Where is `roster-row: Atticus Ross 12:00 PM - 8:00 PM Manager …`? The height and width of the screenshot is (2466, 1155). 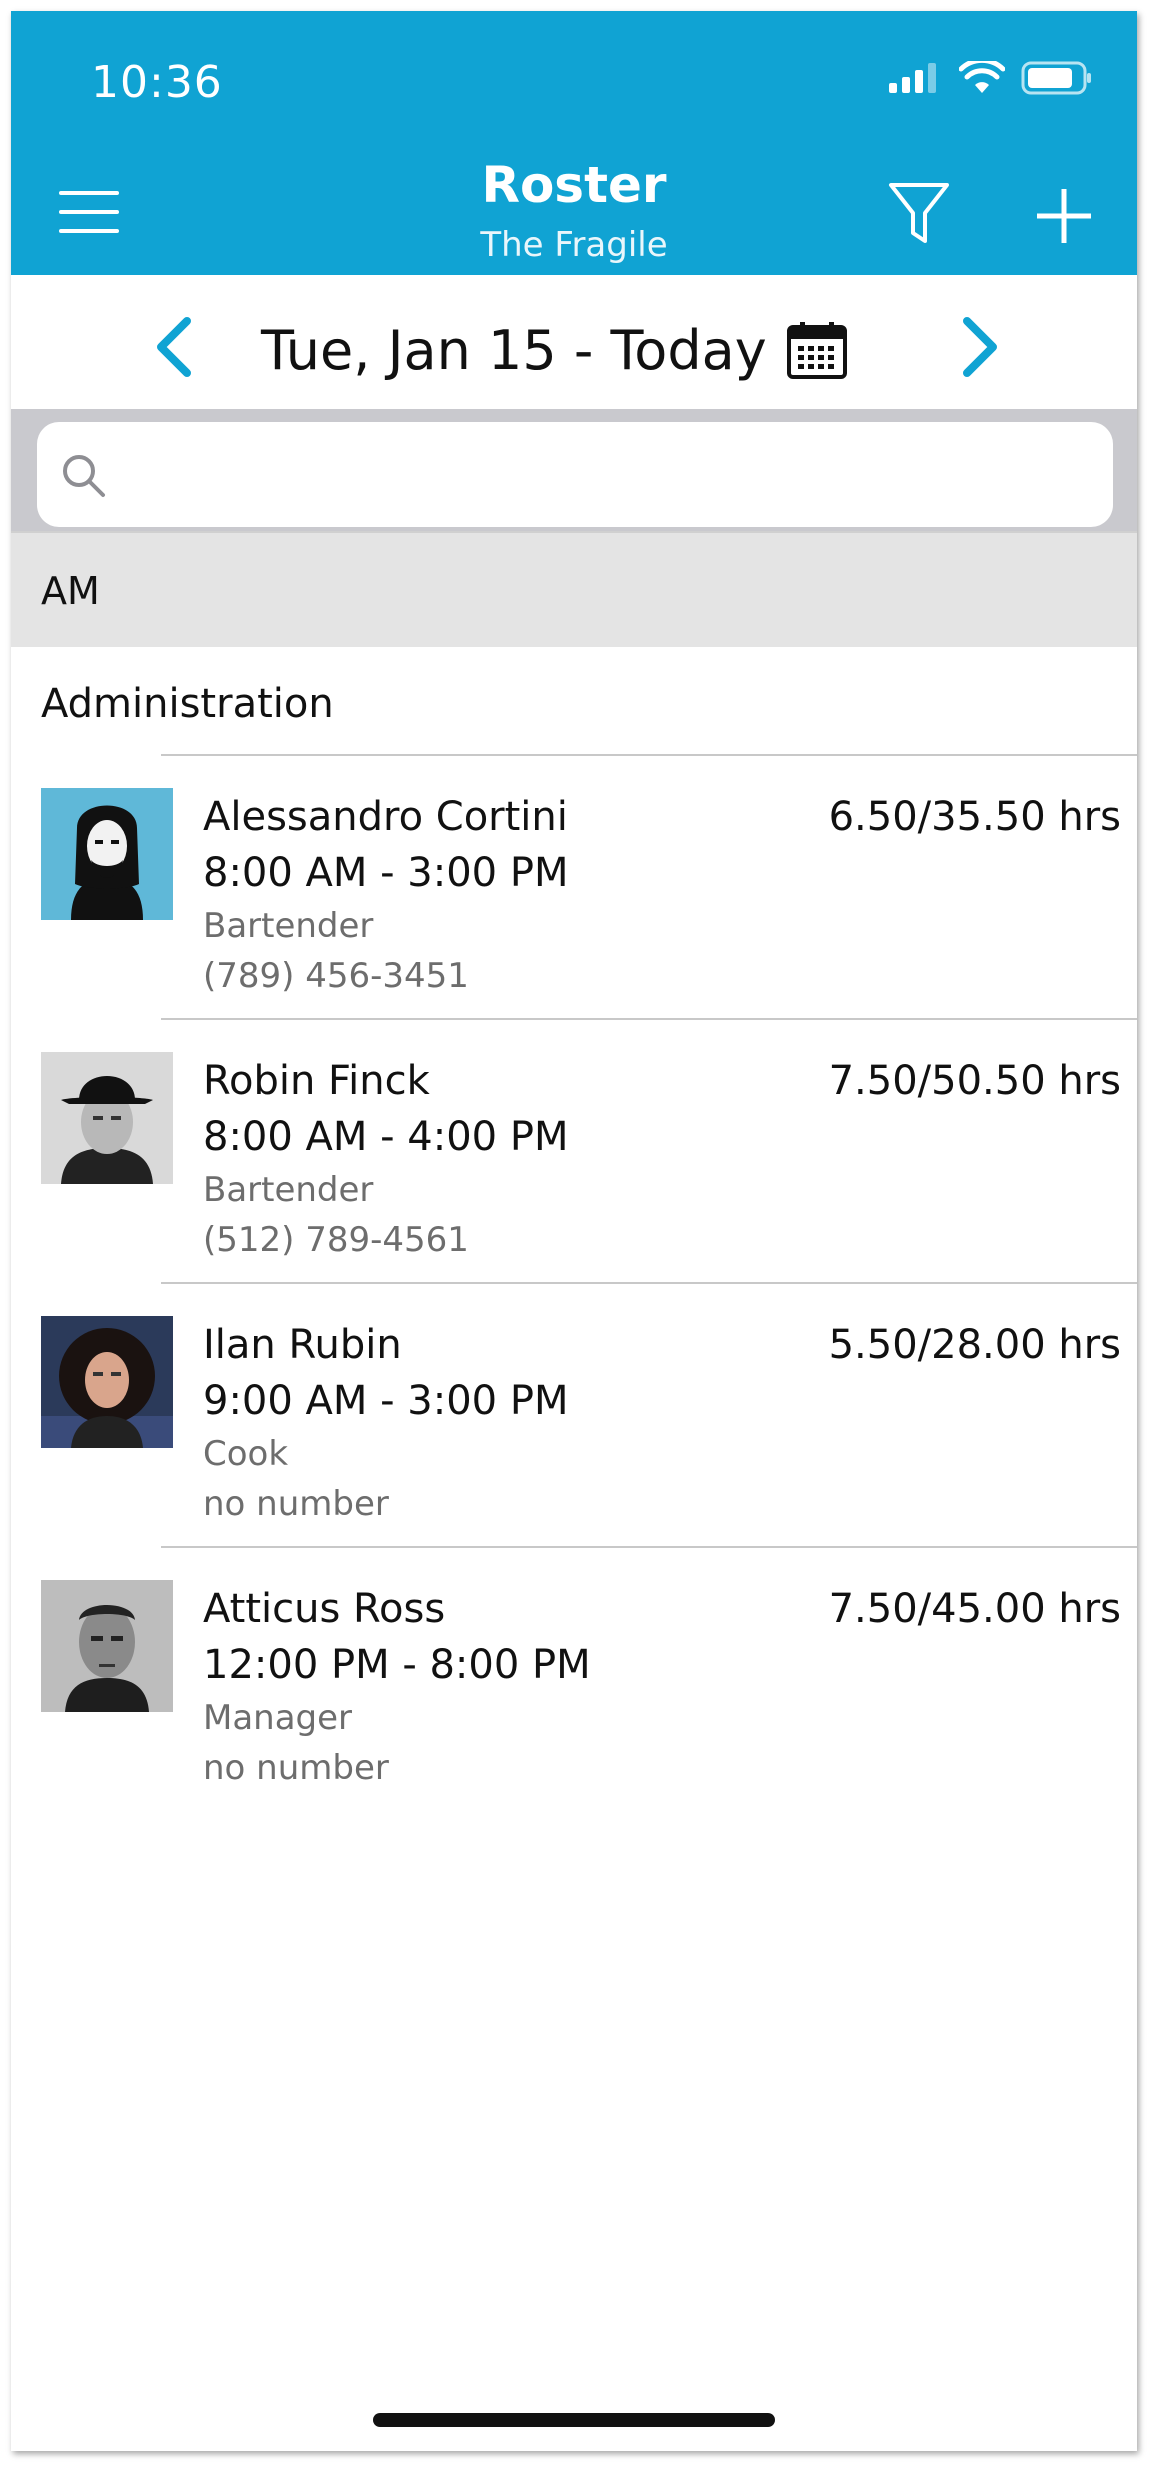
roster-row: Atticus Ross 12:00 PM - 8:00 PM Manager … is located at coordinates (574, 1680).